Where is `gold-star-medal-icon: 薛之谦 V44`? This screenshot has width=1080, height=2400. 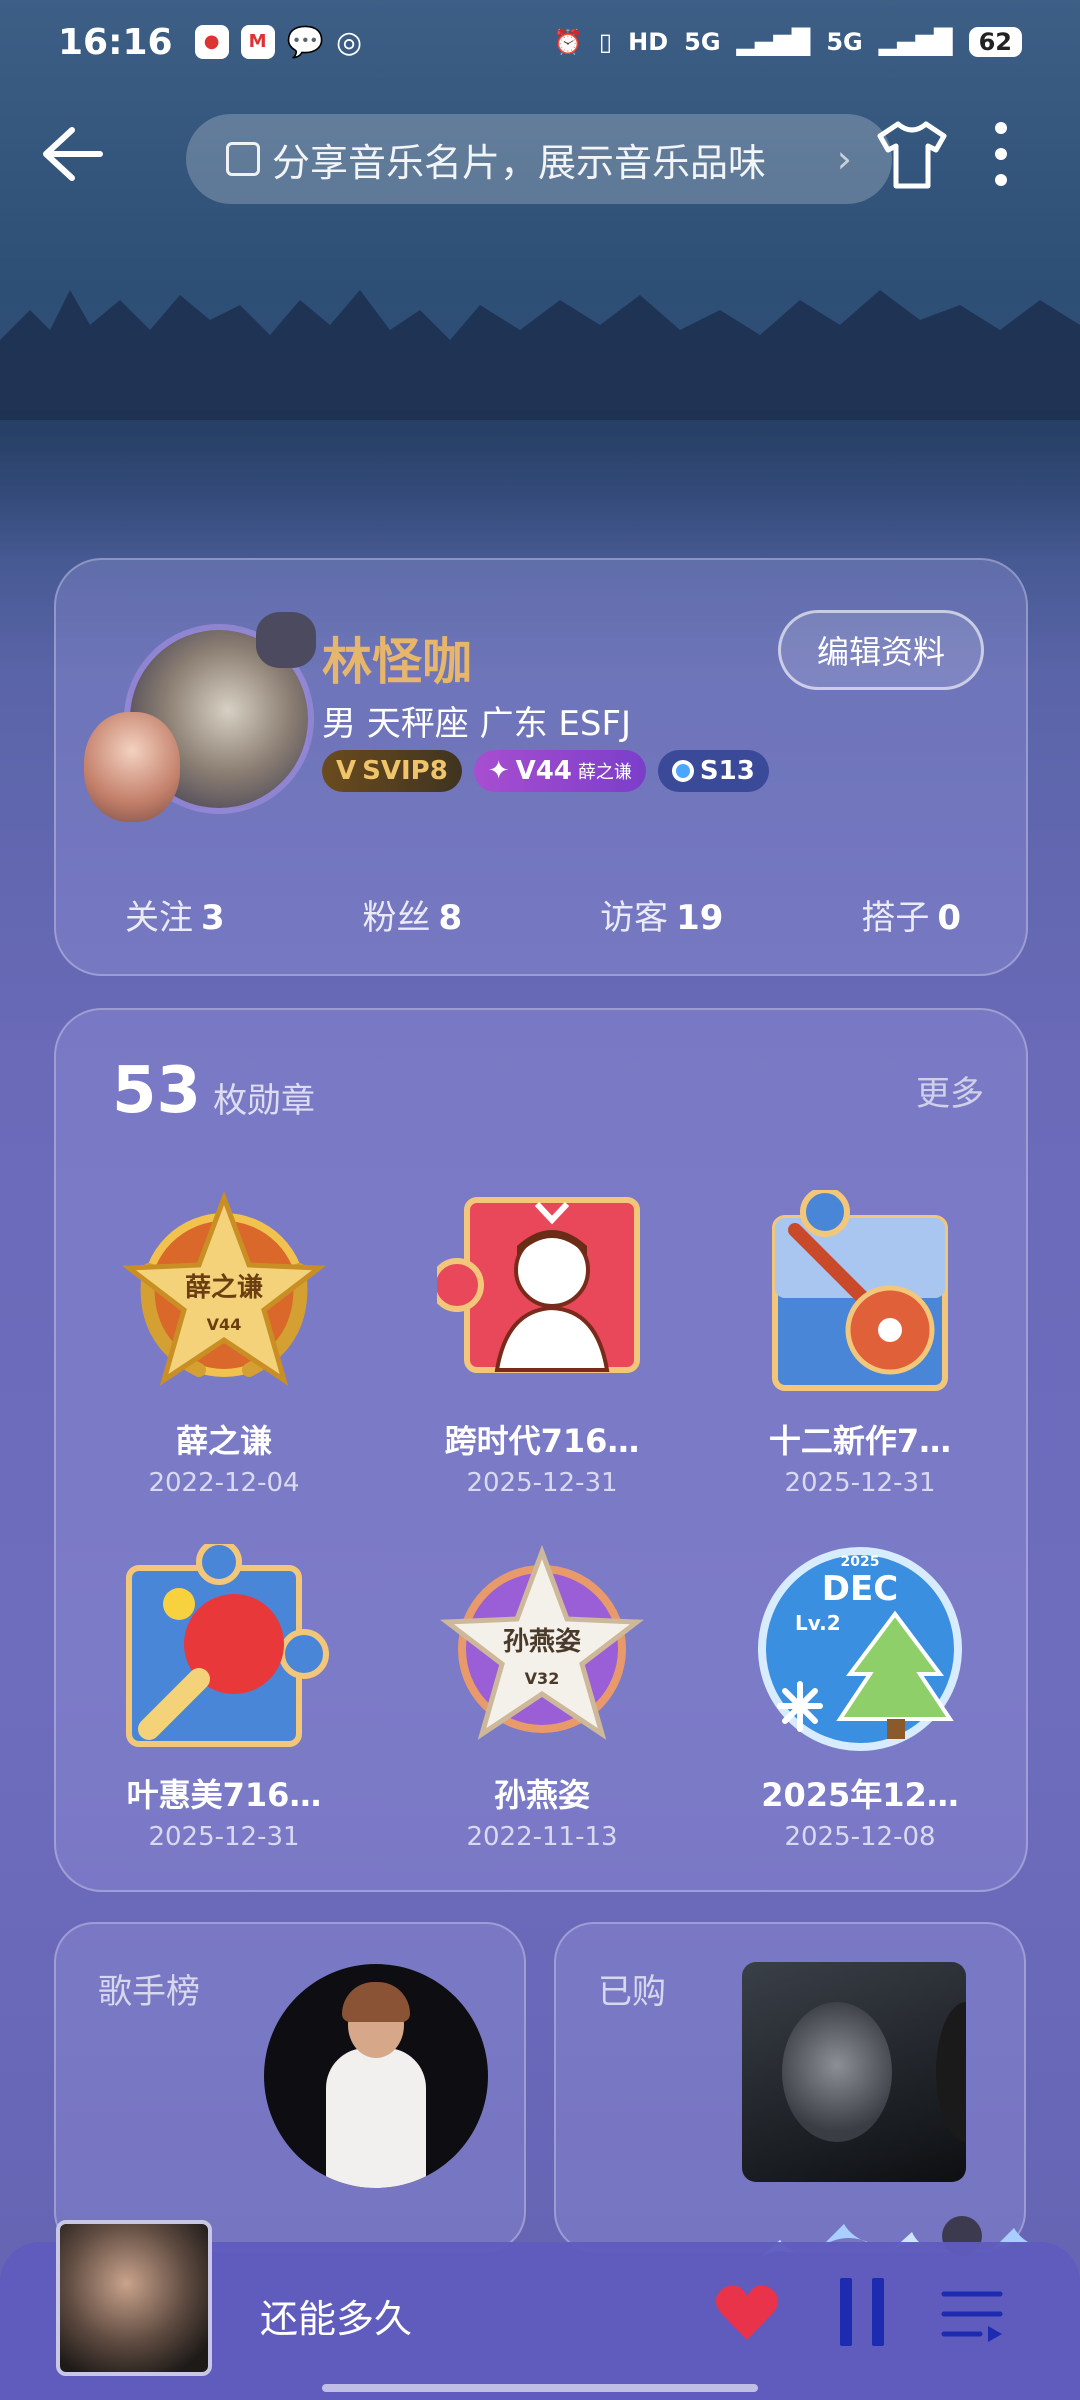 gold-star-medal-icon: 薛之谦 V44 is located at coordinates (224, 1288).